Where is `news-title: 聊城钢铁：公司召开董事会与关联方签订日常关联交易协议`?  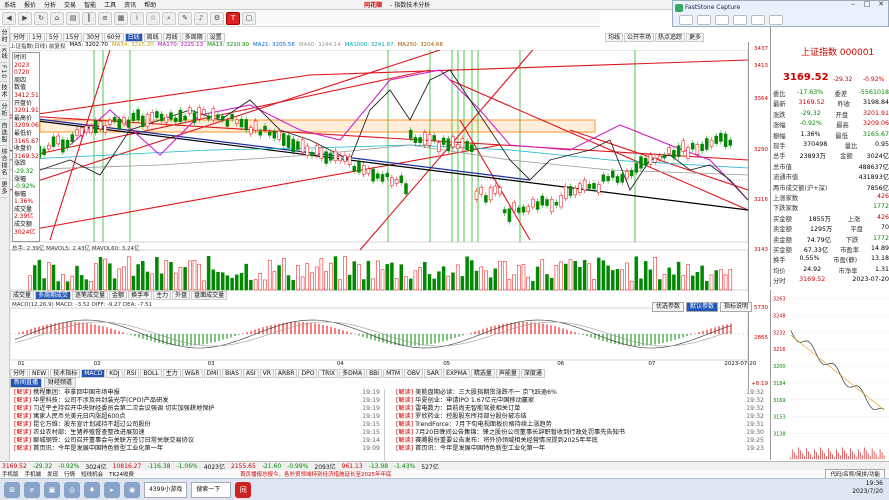
news-title: 聊城钢铁：公司召开董事会与关联方签订日常关联交易协议 is located at coordinates (112, 440).